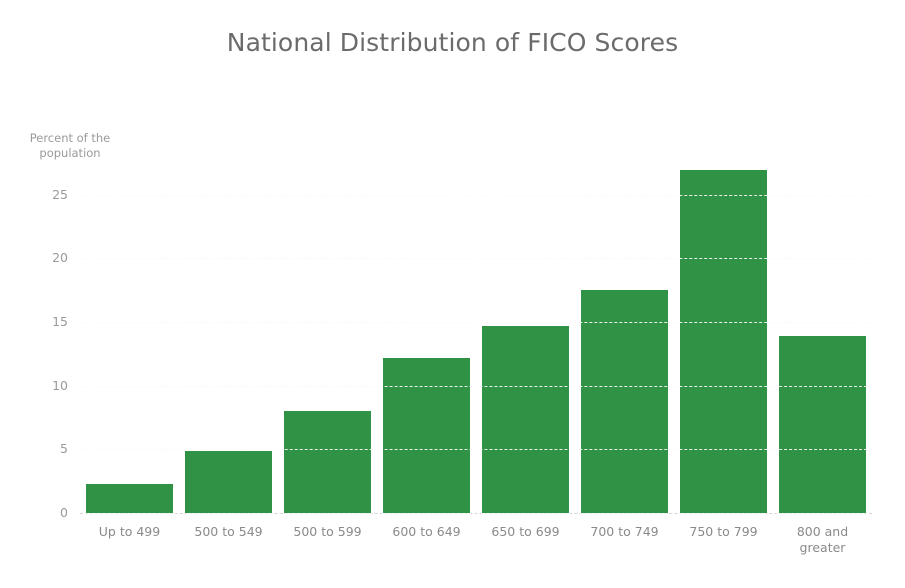 This screenshot has height=588, width=905. I want to click on y-axis-tick-label: 5, so click(64, 449).